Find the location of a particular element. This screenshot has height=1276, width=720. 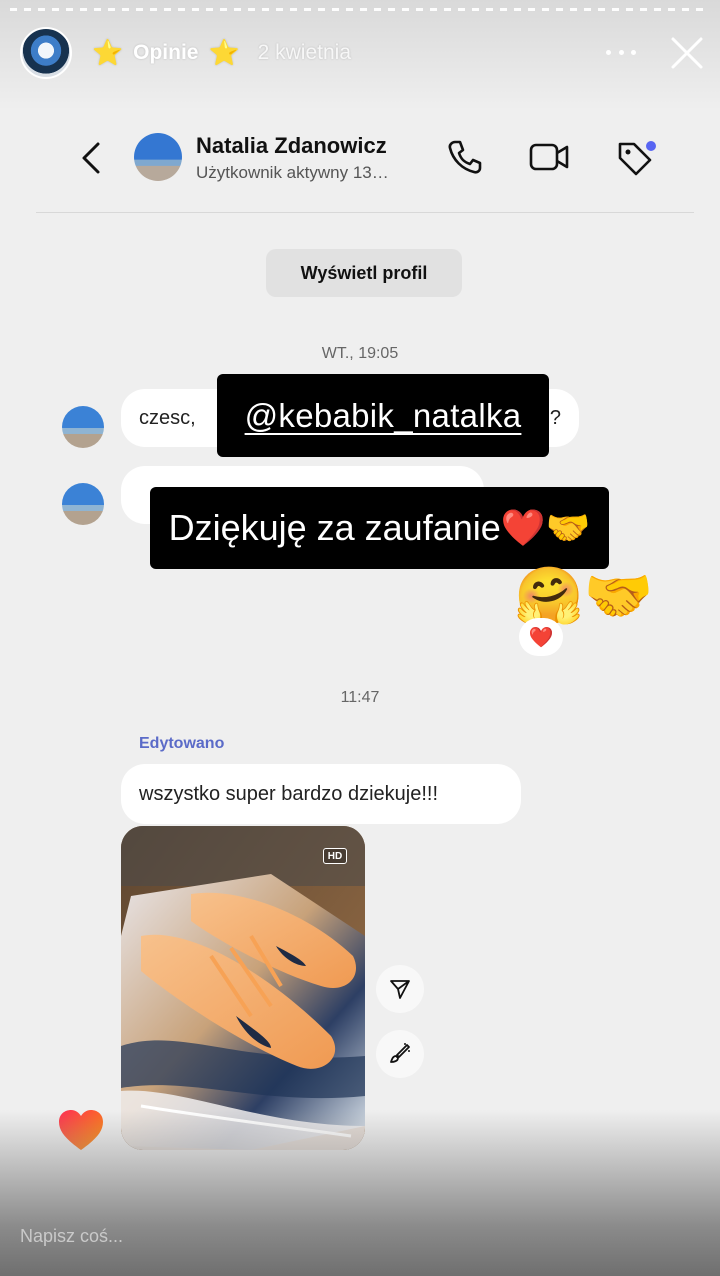

contact-avatar is located at coordinates (158, 157).